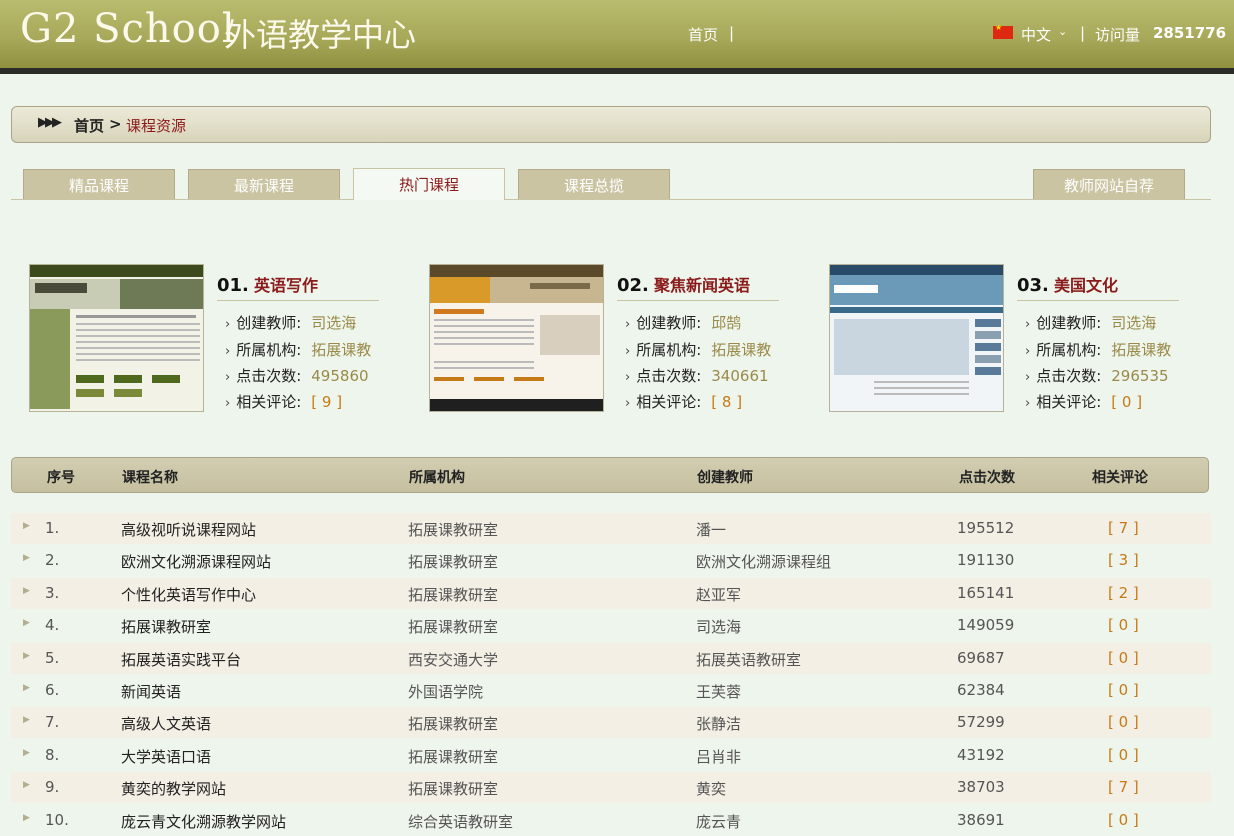 The height and width of the screenshot is (836, 1234). What do you see at coordinates (987, 478) in the screenshot?
I see `column-header-clicks: 点击次数` at bounding box center [987, 478].